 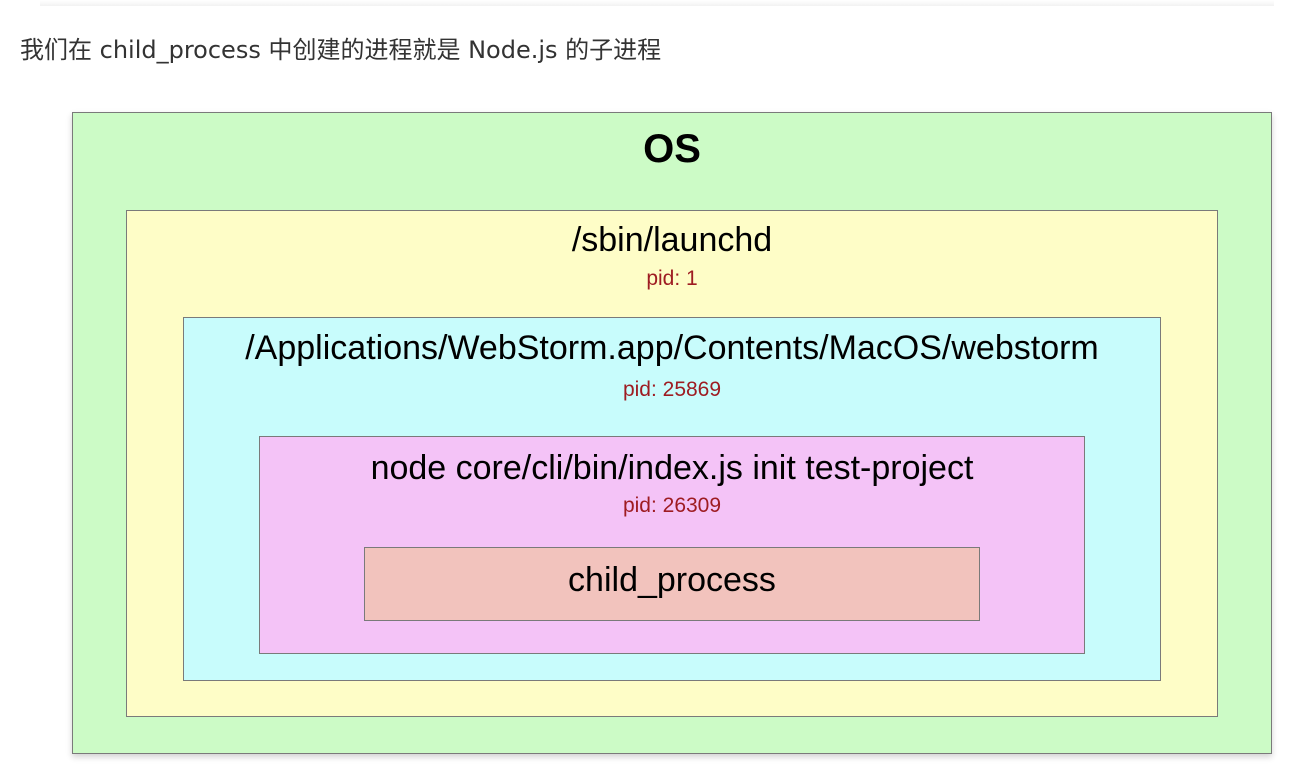 What do you see at coordinates (672, 505) in the screenshot?
I see `node-pid: pid: 26309` at bounding box center [672, 505].